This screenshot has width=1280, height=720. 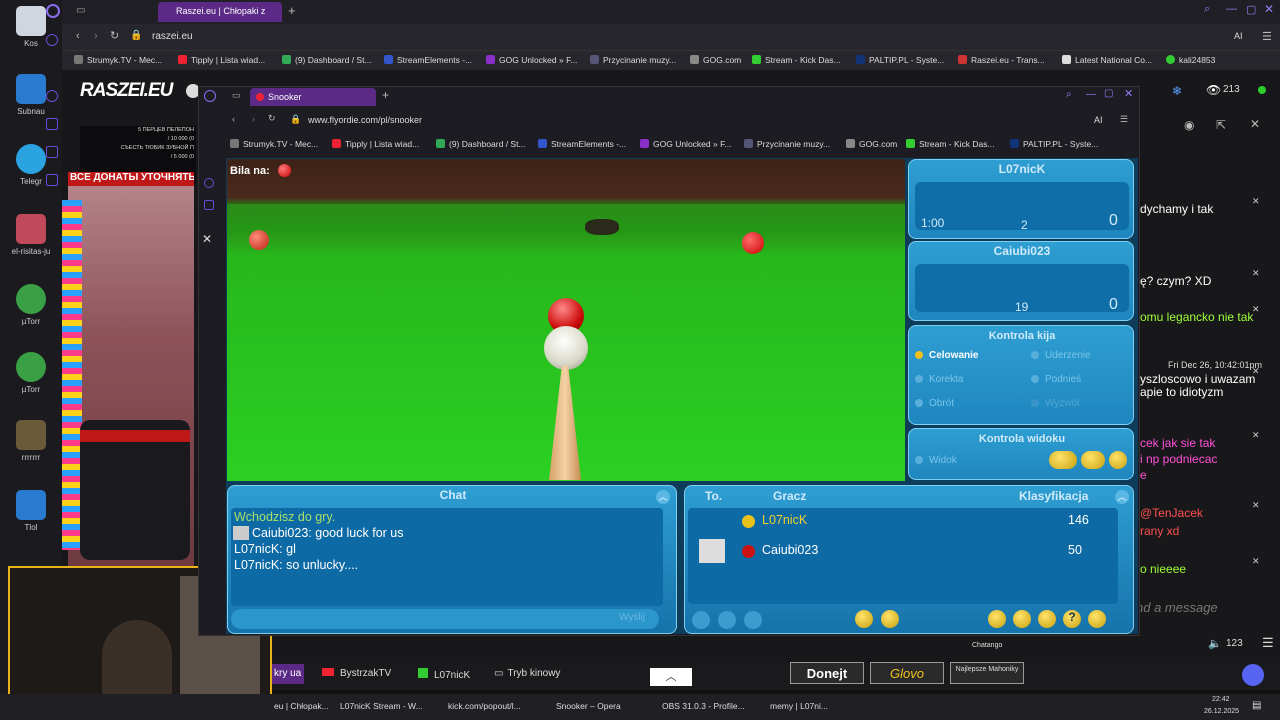 What do you see at coordinates (527, 673) in the screenshot?
I see `nav-tab-cinema: ▭ Tryb kinowy` at bounding box center [527, 673].